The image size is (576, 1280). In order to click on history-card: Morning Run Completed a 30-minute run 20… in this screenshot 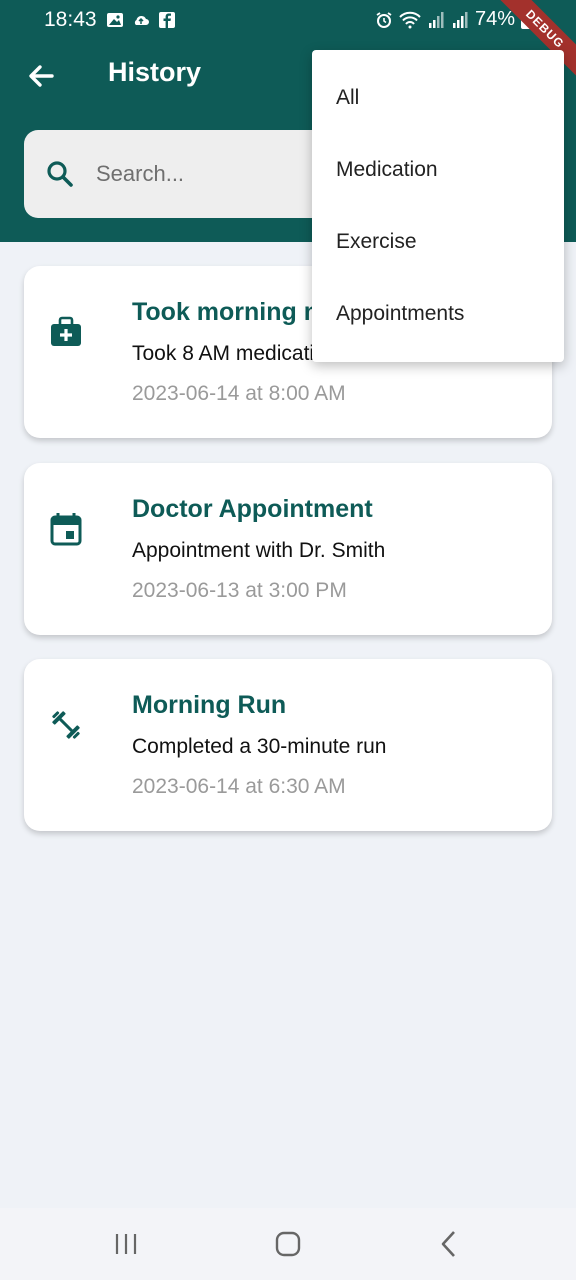, I will do `click(288, 745)`.